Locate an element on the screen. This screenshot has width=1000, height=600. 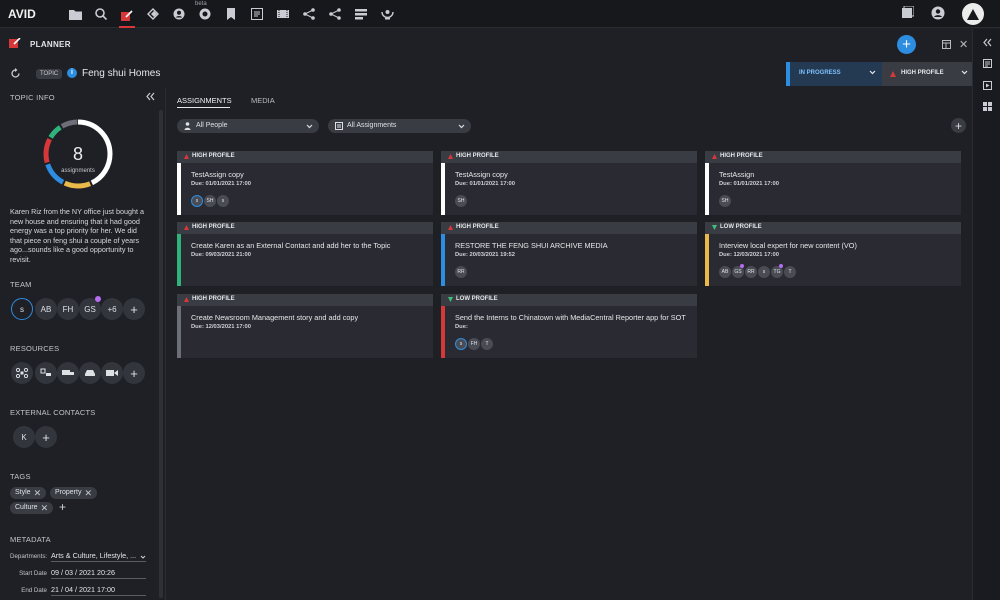
add-team-member-button: + is located at coordinates (134, 309).